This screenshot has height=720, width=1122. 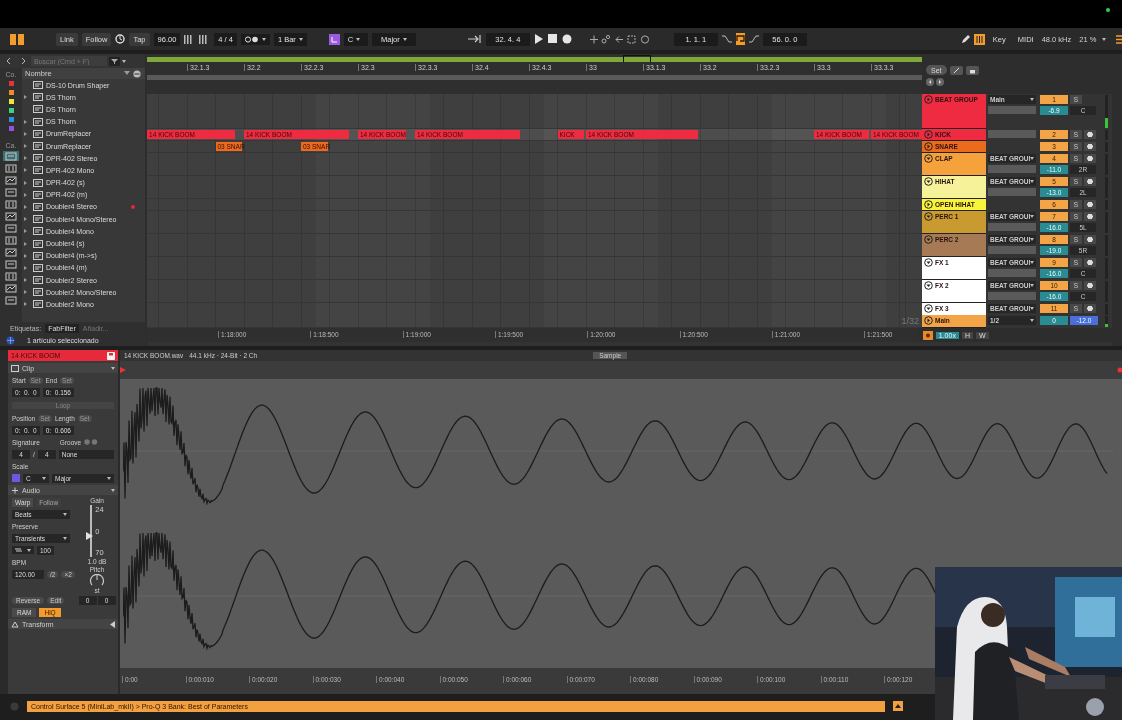 I want to click on scroll-right-button, so click(x=940, y=82).